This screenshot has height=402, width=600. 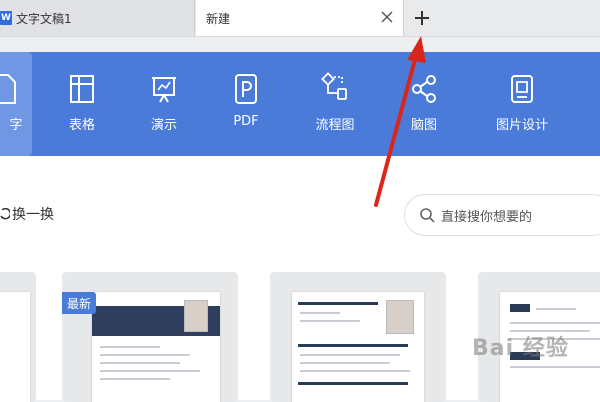 What do you see at coordinates (520, 348) in the screenshot?
I see `watermark-logo: Bai 经验` at bounding box center [520, 348].